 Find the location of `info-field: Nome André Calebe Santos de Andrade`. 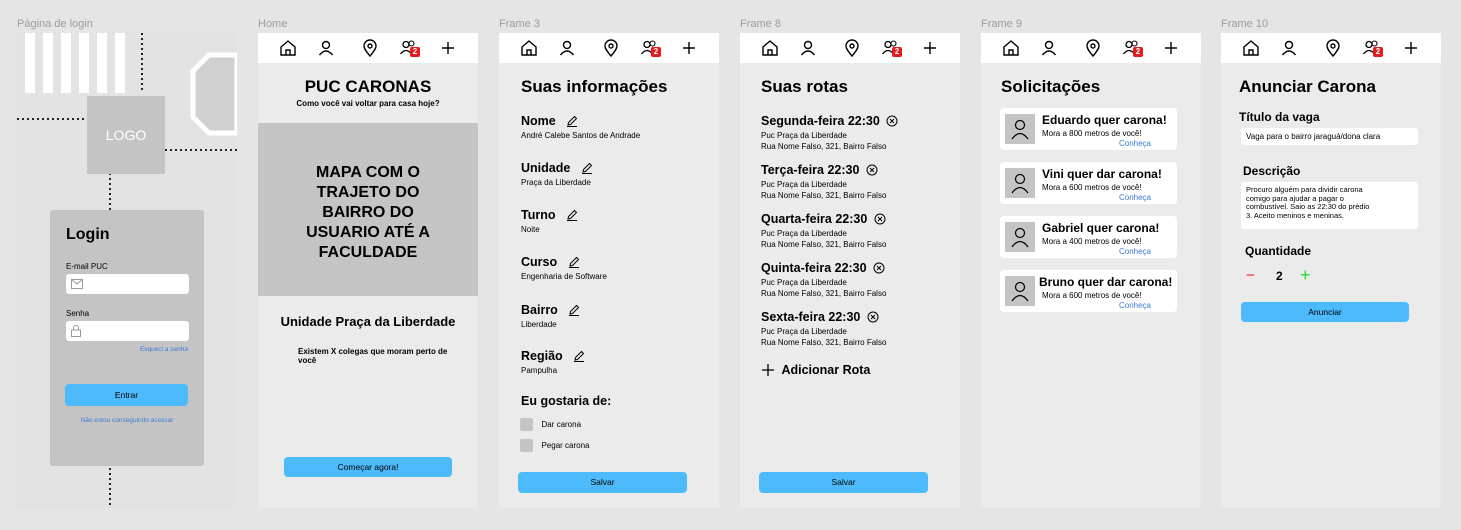

info-field: Nome André Calebe Santos de Andrade is located at coordinates (580, 126).